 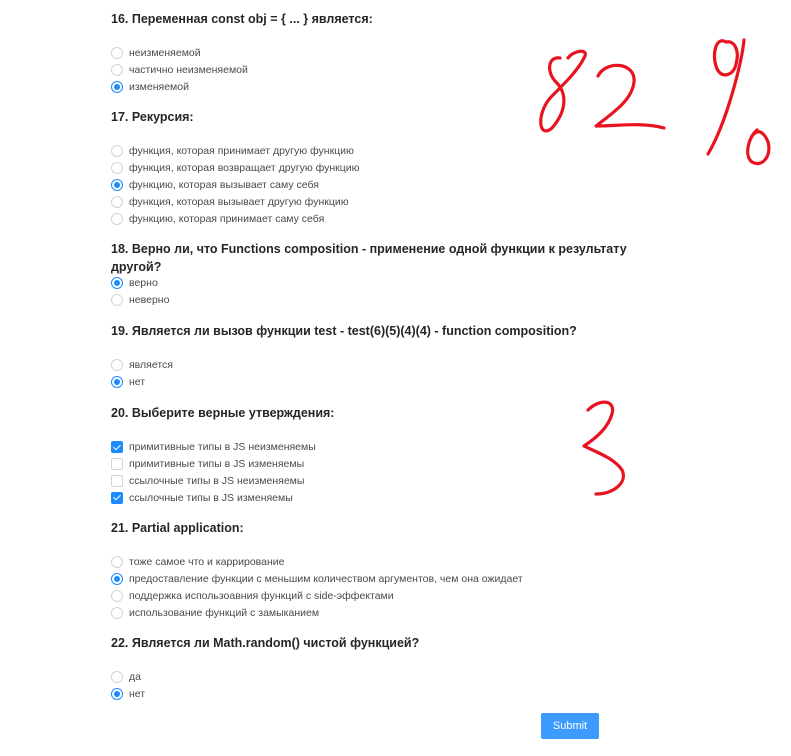 I want to click on option-label: функцию, которая принимает саму себя, so click(x=227, y=218).